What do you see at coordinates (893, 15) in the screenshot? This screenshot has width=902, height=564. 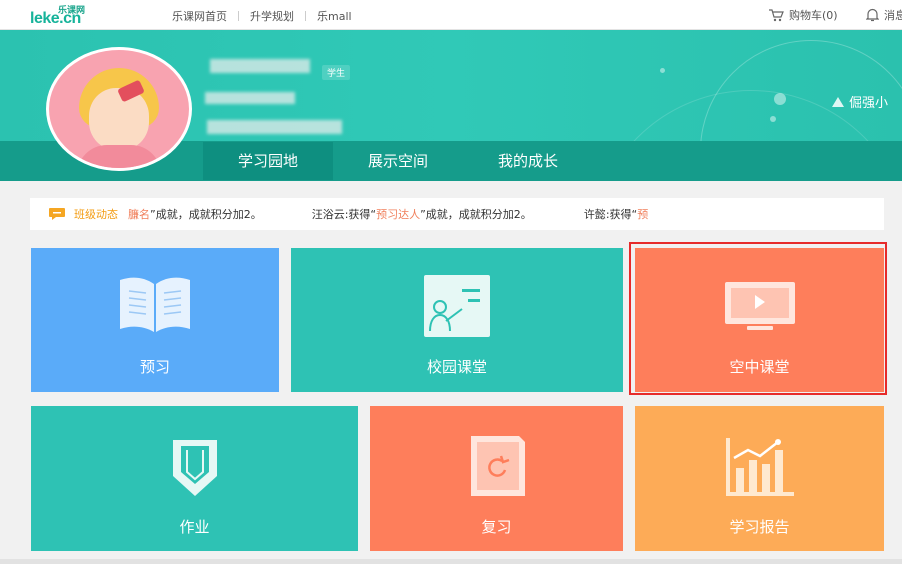 I see `message-label: 消息` at bounding box center [893, 15].